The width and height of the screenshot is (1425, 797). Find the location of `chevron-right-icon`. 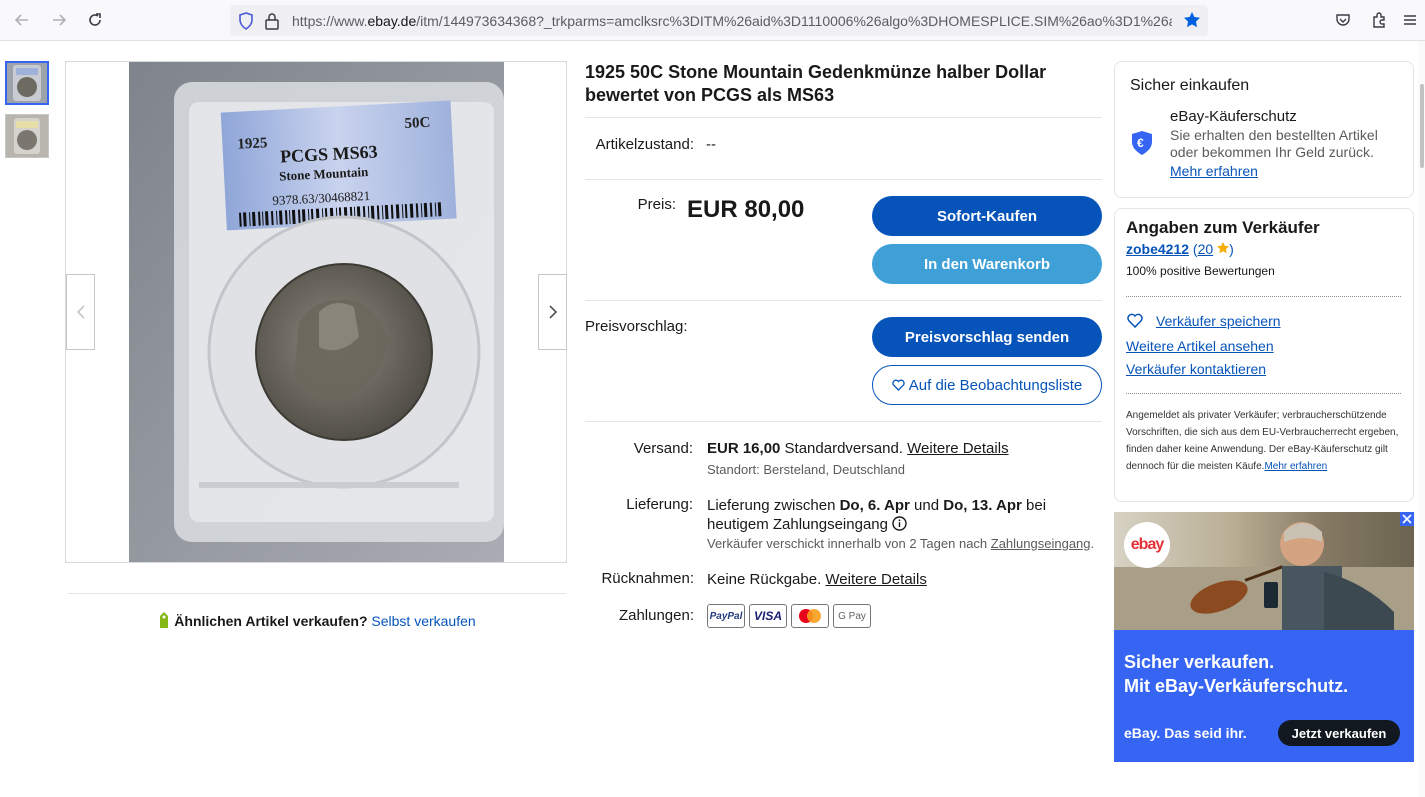

chevron-right-icon is located at coordinates (552, 312).